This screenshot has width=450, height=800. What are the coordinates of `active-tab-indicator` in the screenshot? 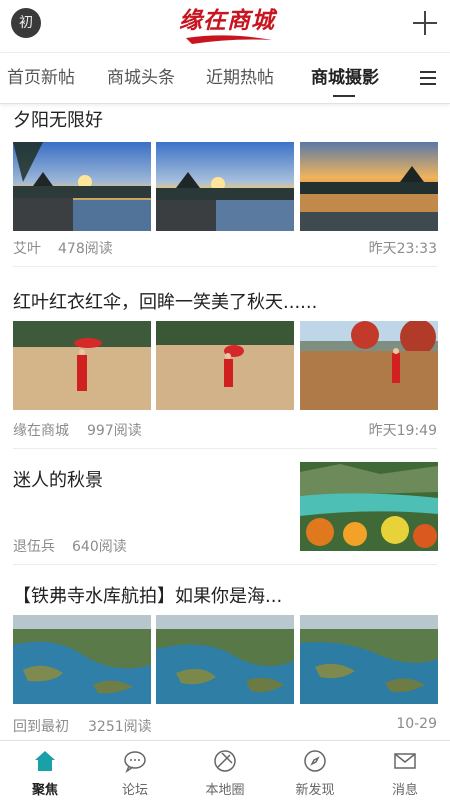 It's located at (344, 96).